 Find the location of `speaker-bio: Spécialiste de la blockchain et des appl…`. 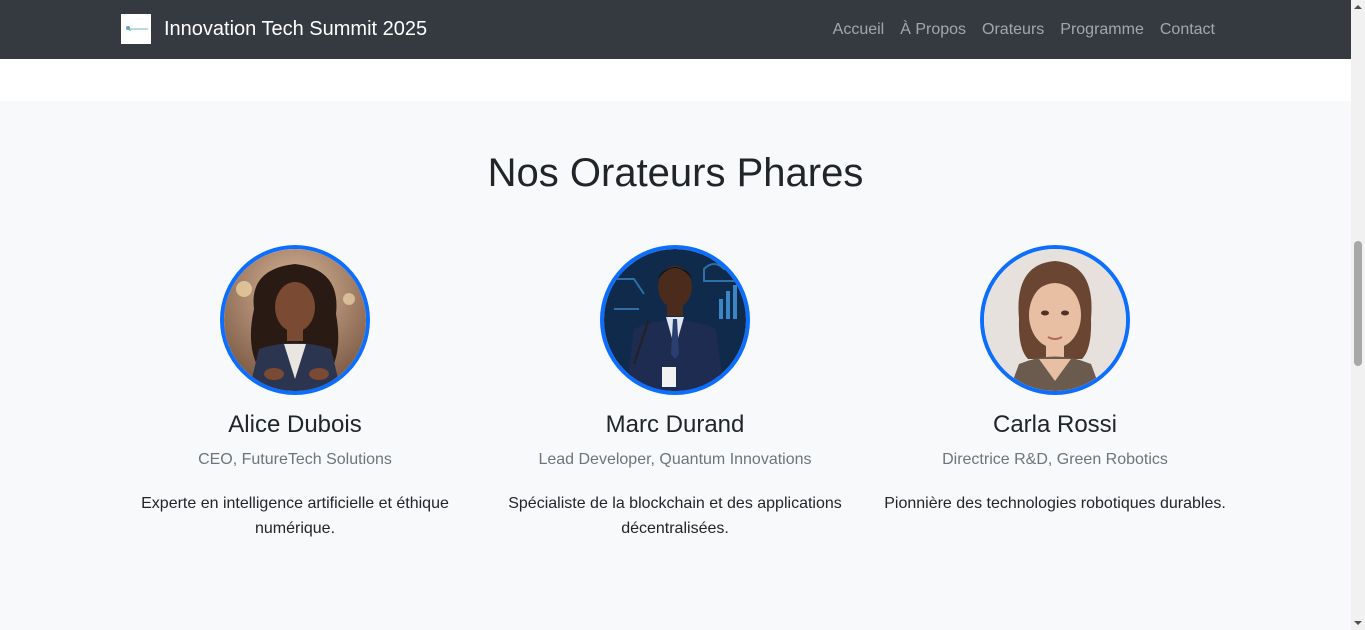

speaker-bio: Spécialiste de la blockchain et des appl… is located at coordinates (675, 516).